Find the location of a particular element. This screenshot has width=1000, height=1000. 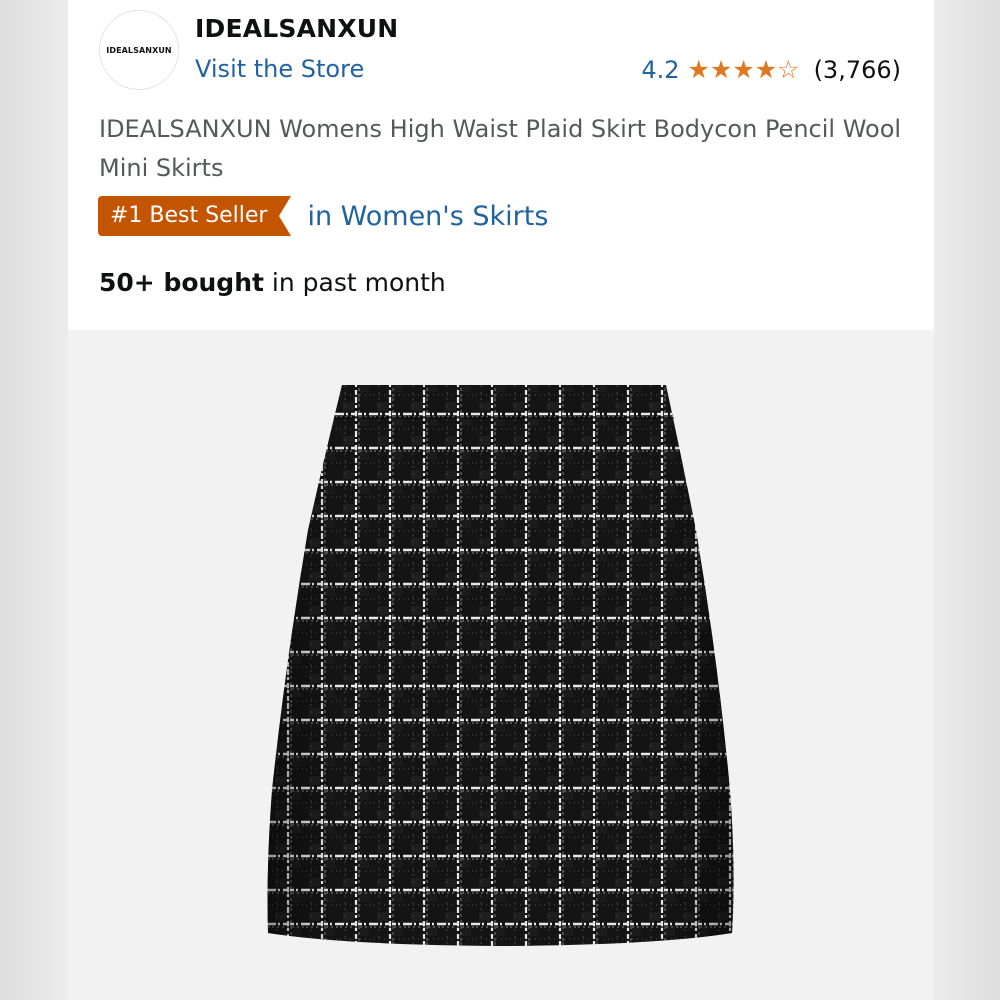

bestseller-row: #1 Best Seller in Women's Skirts is located at coordinates (323, 216).